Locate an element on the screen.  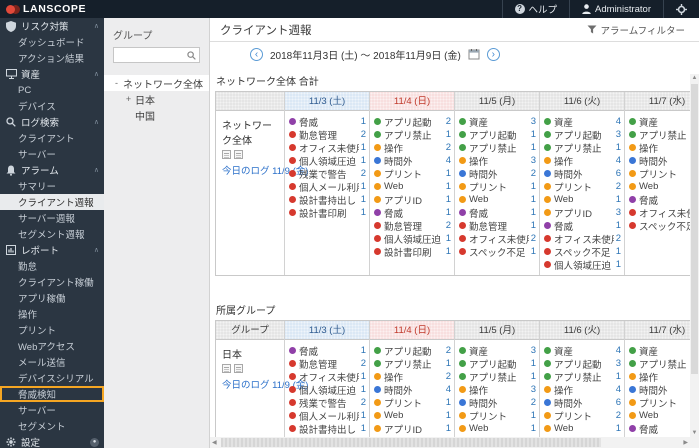
sidebar-item-脅威検知: 脅威検知 is located at coordinates (52, 394).